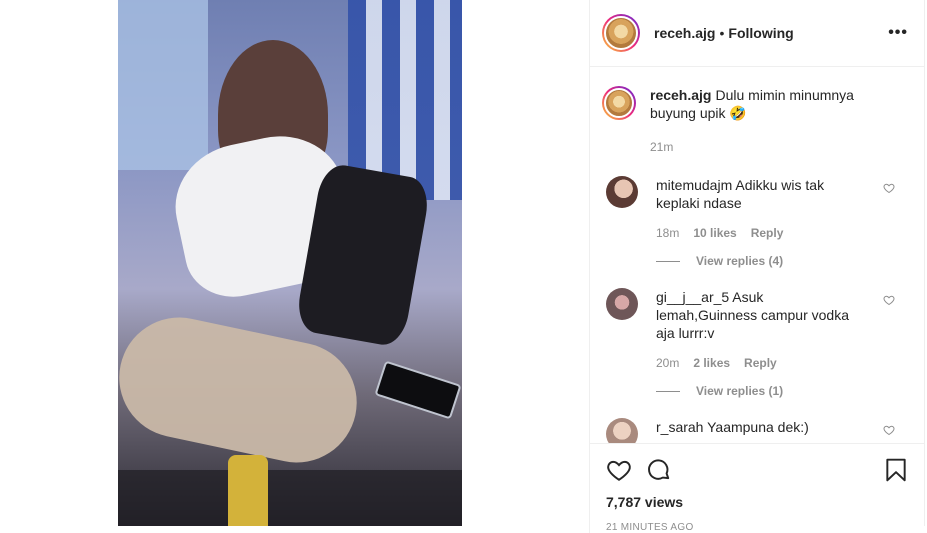  What do you see at coordinates (418, 390) in the screenshot?
I see `video-frame-phone` at bounding box center [418, 390].